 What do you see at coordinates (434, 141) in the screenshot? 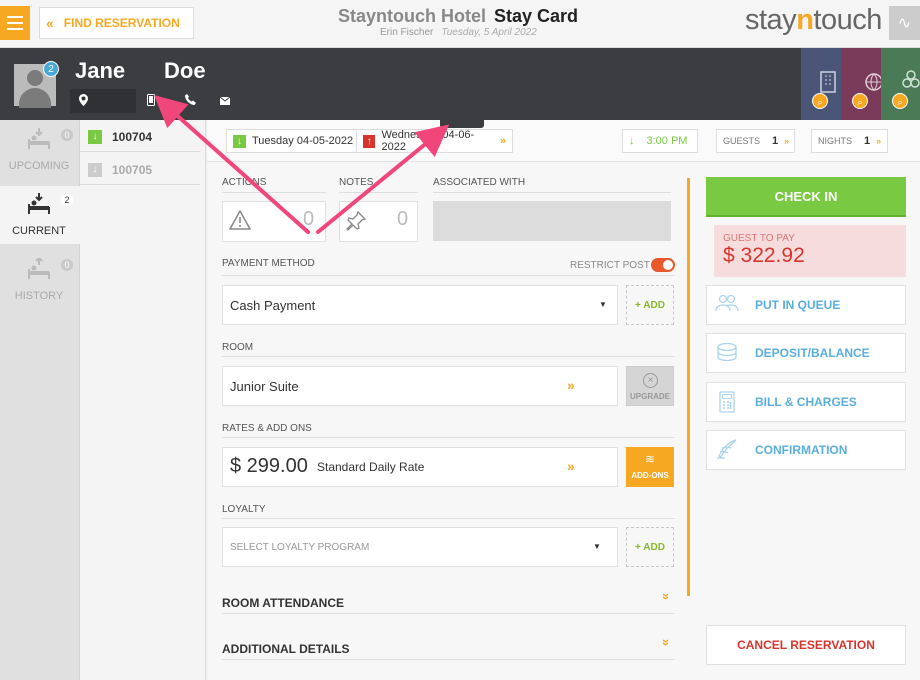
I see `departure-date: ↑ Wednesday 04-06-2022 »` at bounding box center [434, 141].